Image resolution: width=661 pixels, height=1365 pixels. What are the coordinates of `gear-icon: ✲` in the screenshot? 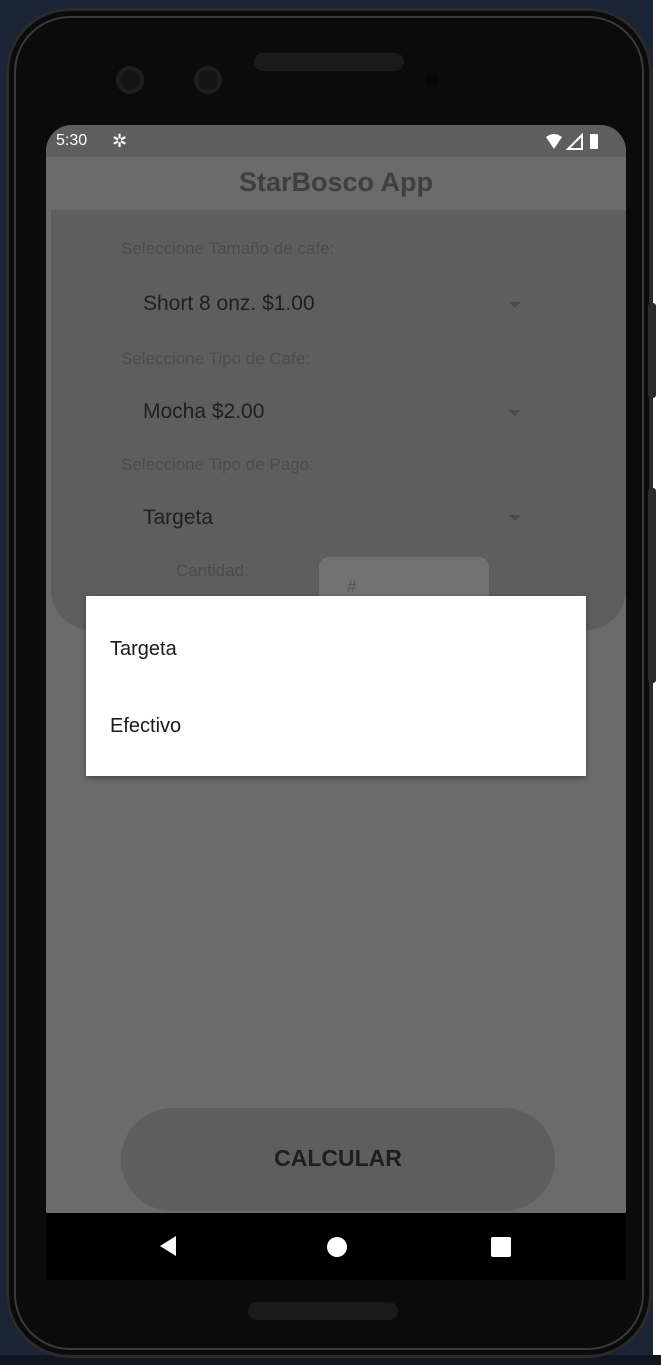 It's located at (120, 141).